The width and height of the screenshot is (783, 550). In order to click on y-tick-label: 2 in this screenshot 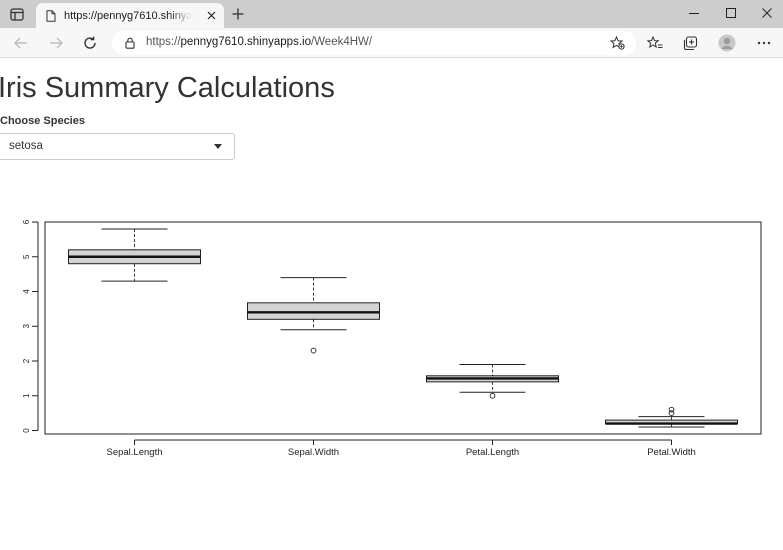, I will do `click(26, 360)`.